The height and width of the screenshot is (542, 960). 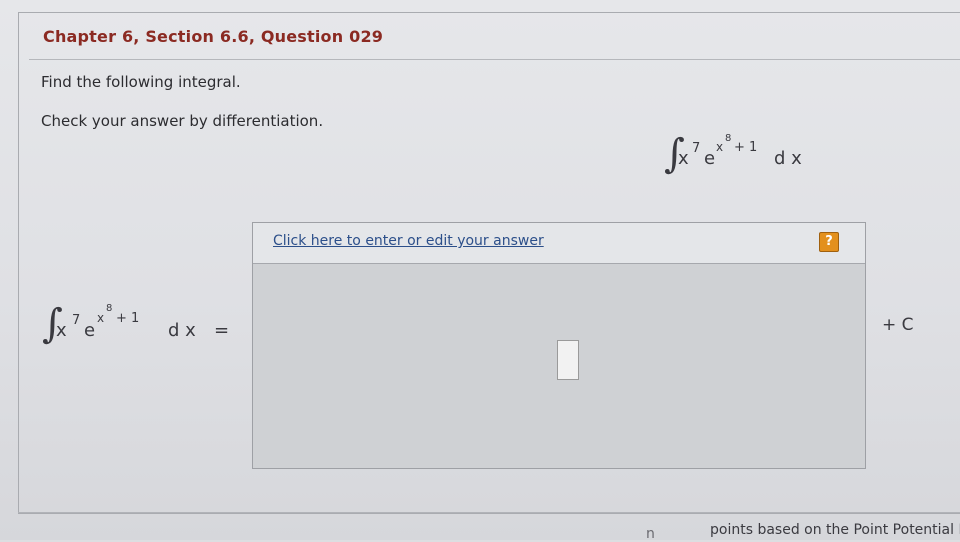 What do you see at coordinates (568, 360) in the screenshot?
I see `answer-input-field` at bounding box center [568, 360].